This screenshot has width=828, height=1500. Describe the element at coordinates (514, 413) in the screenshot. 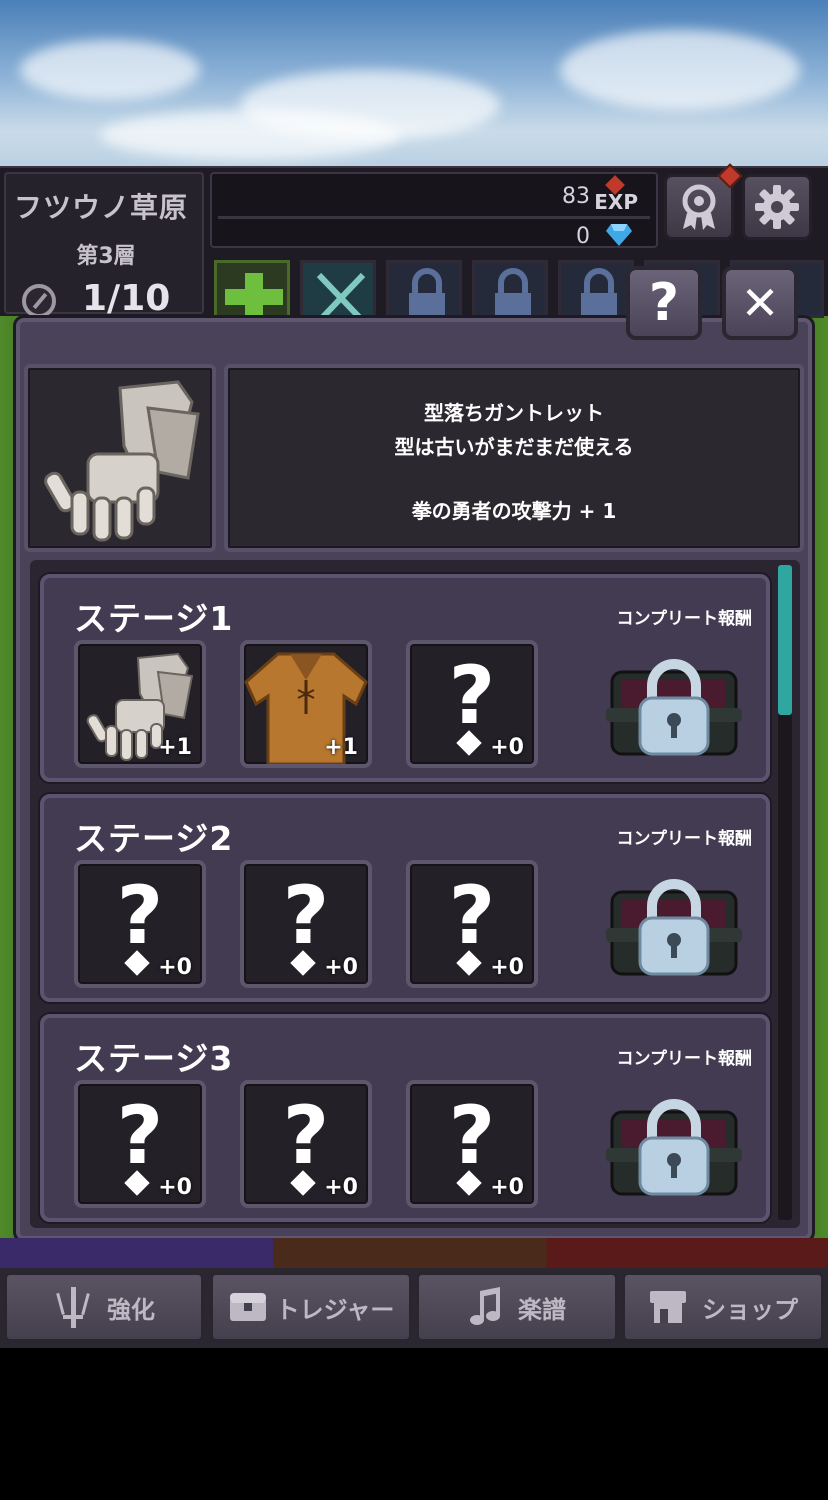

I see `item-name: 型落ちガントレット` at that location.